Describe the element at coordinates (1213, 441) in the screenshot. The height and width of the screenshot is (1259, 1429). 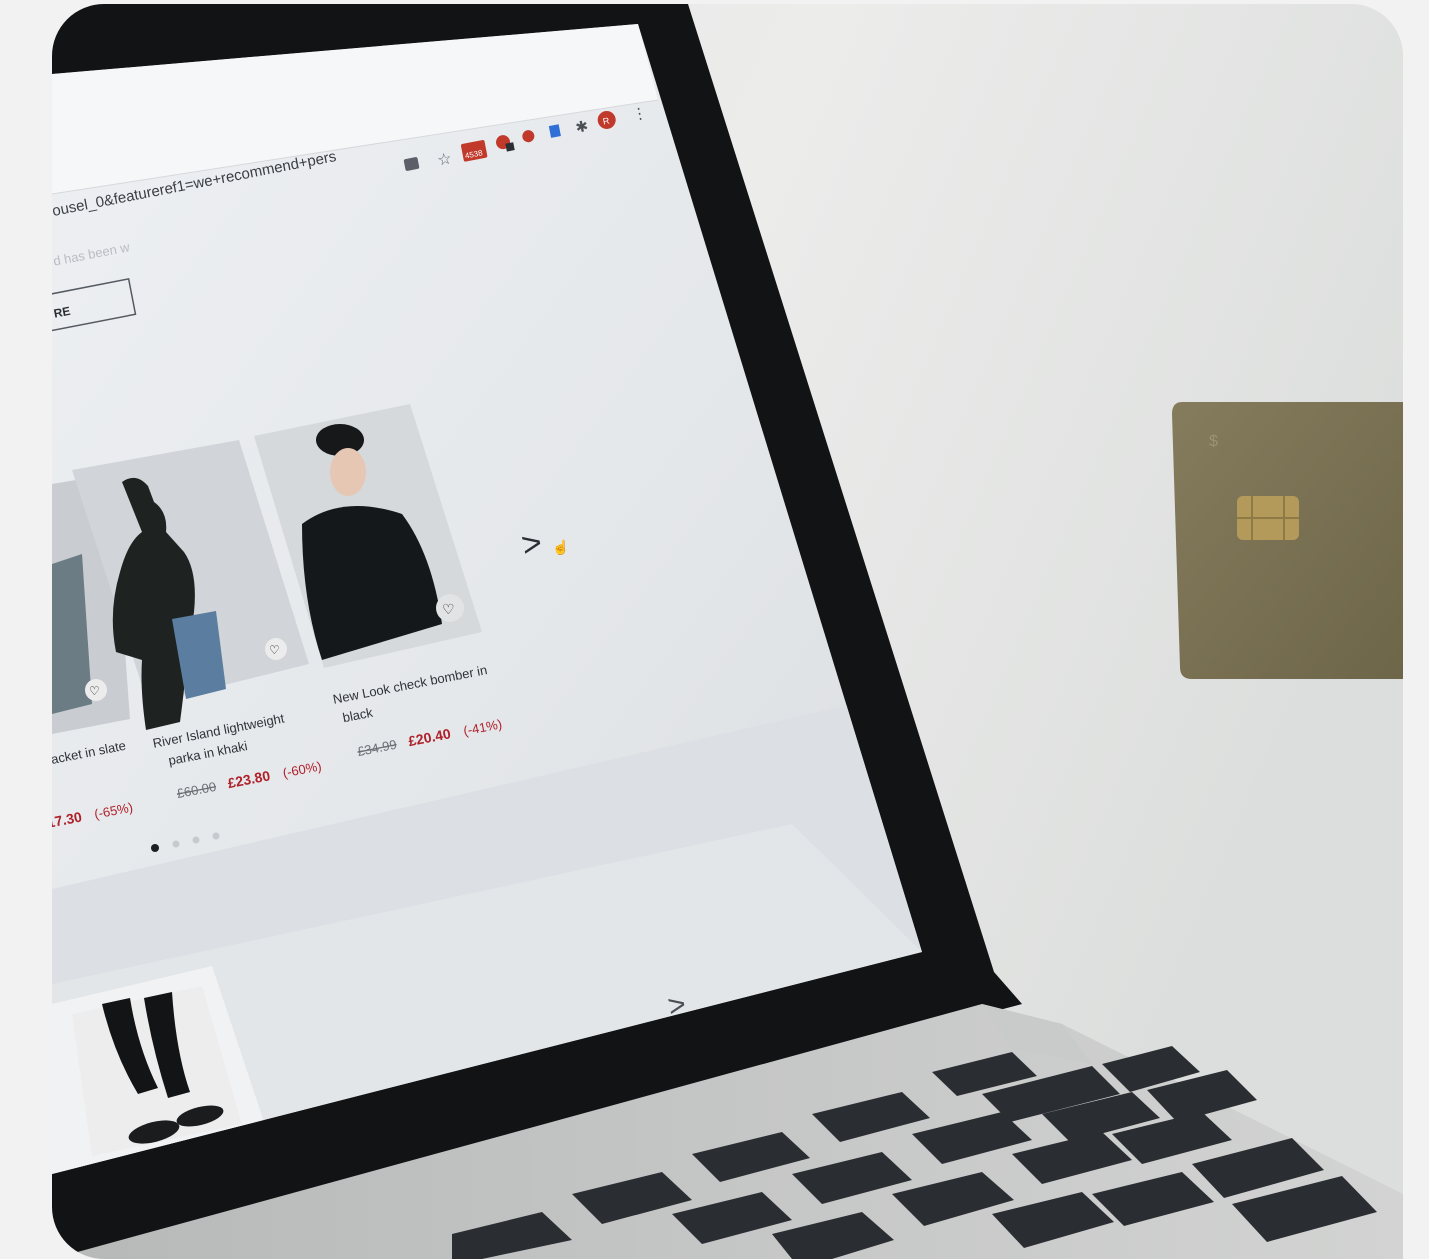
I see `card-symbol: $` at that location.